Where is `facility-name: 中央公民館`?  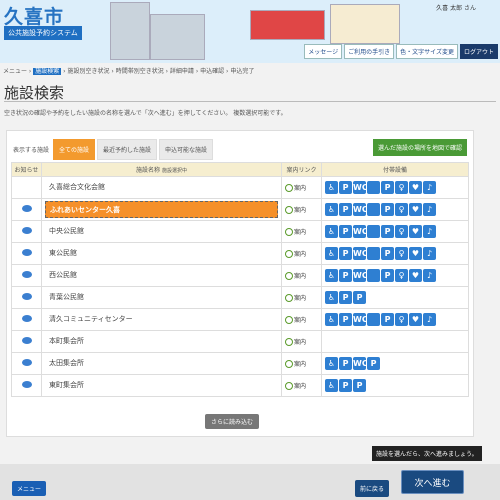 facility-name: 中央公民館 is located at coordinates (161, 231).